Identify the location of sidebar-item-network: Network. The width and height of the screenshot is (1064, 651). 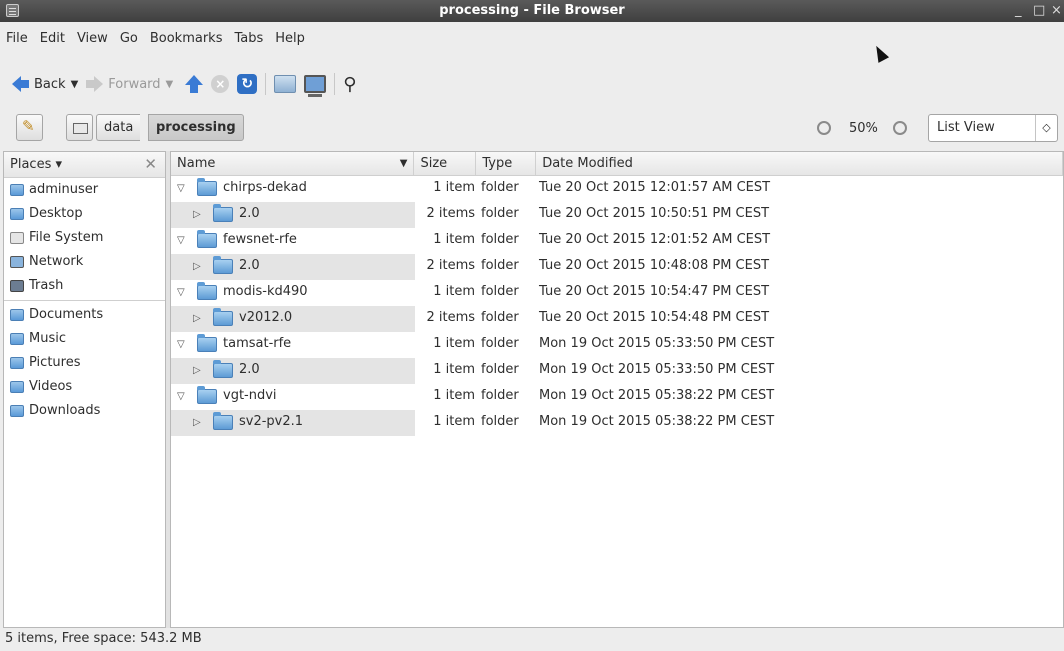
(84, 262).